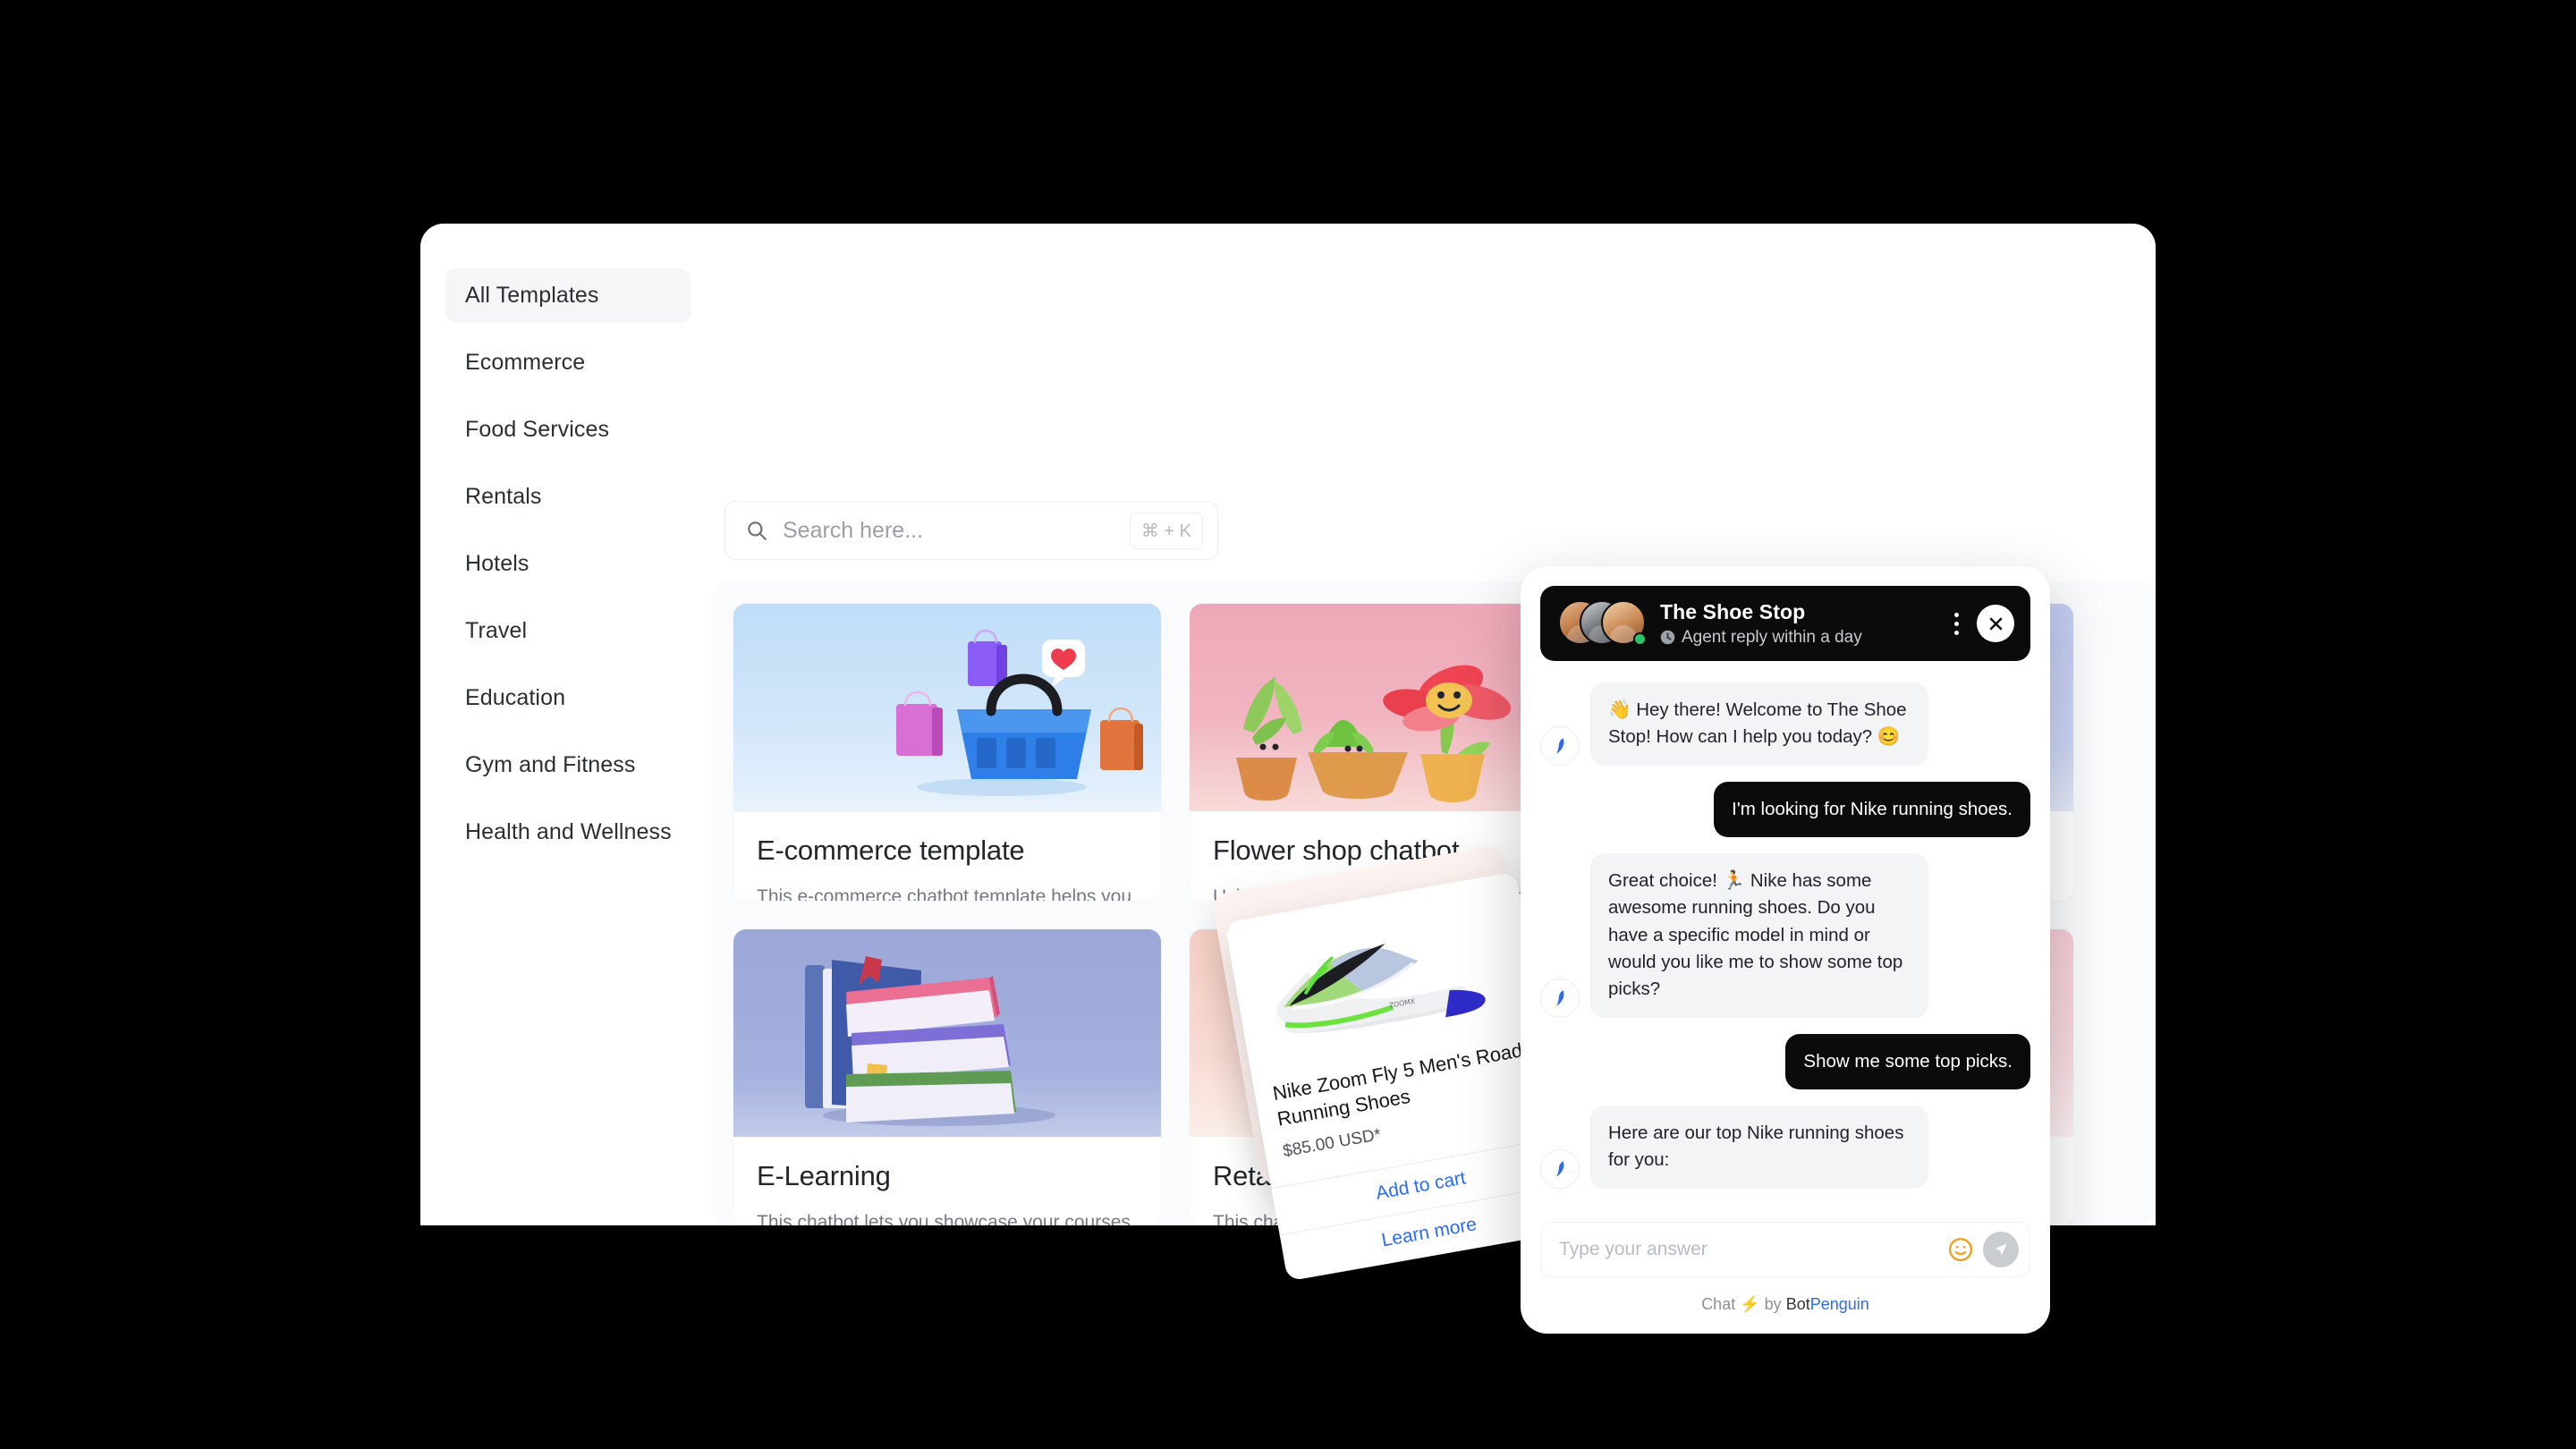 The image size is (2576, 1449). Describe the element at coordinates (1772, 637) in the screenshot. I see `chat-subtitle: Agent reply within a day` at that location.